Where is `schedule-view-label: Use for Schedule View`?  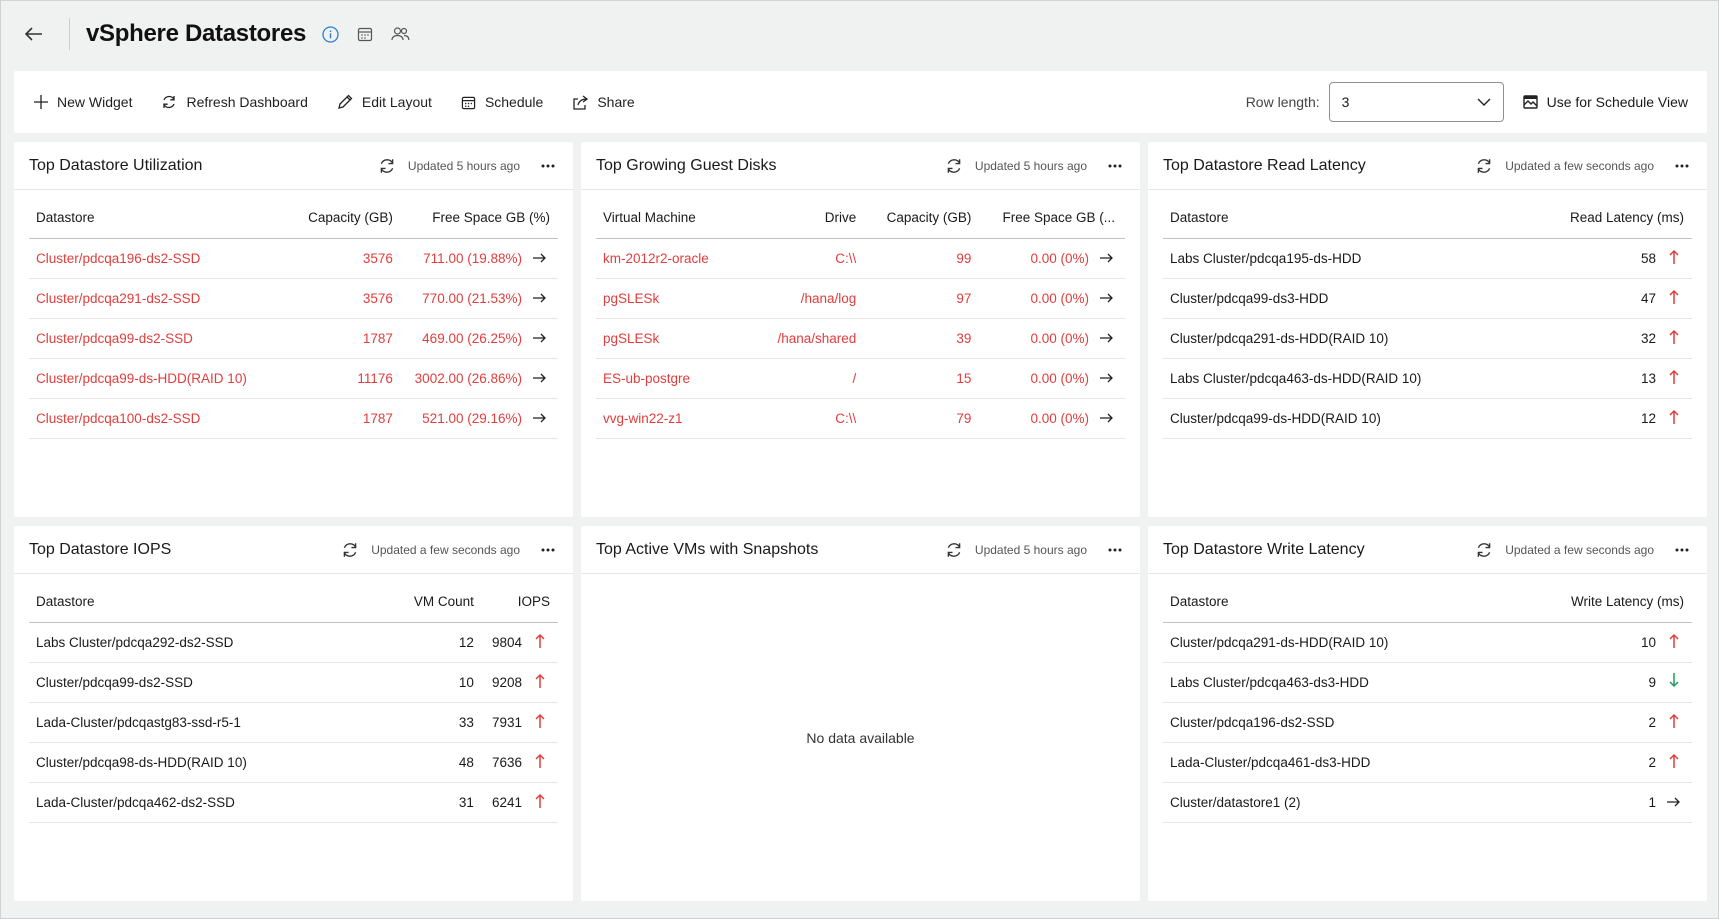 schedule-view-label: Use for Schedule View is located at coordinates (1617, 102).